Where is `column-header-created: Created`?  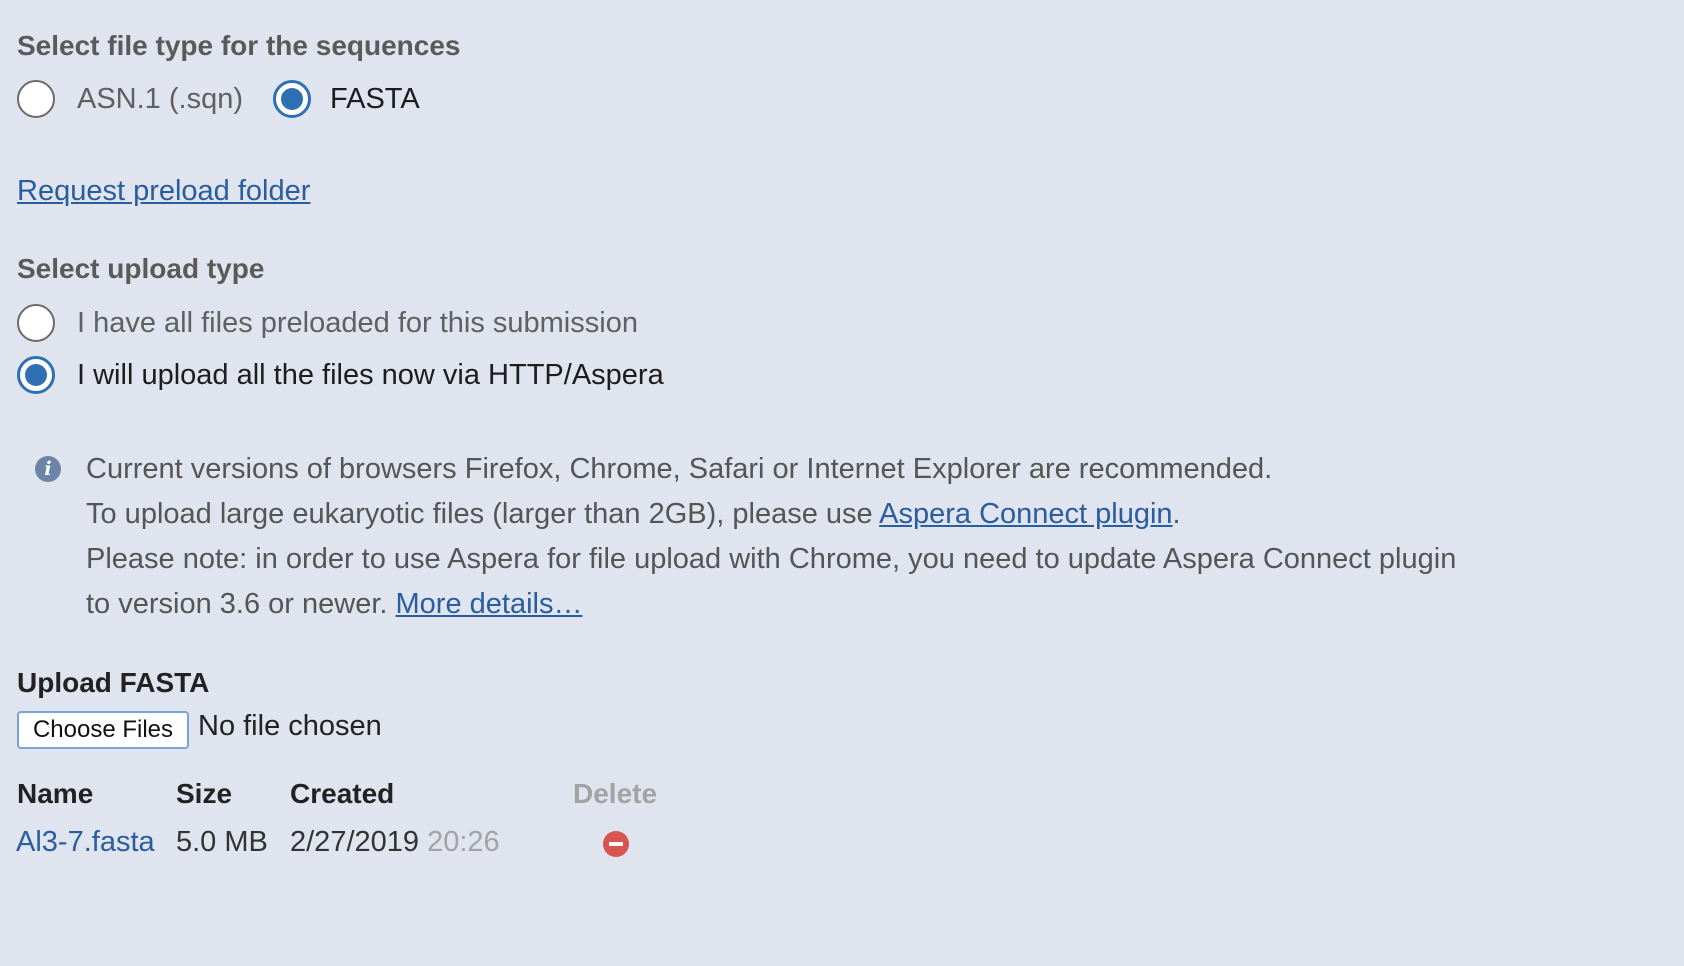 column-header-created: Created is located at coordinates (342, 793).